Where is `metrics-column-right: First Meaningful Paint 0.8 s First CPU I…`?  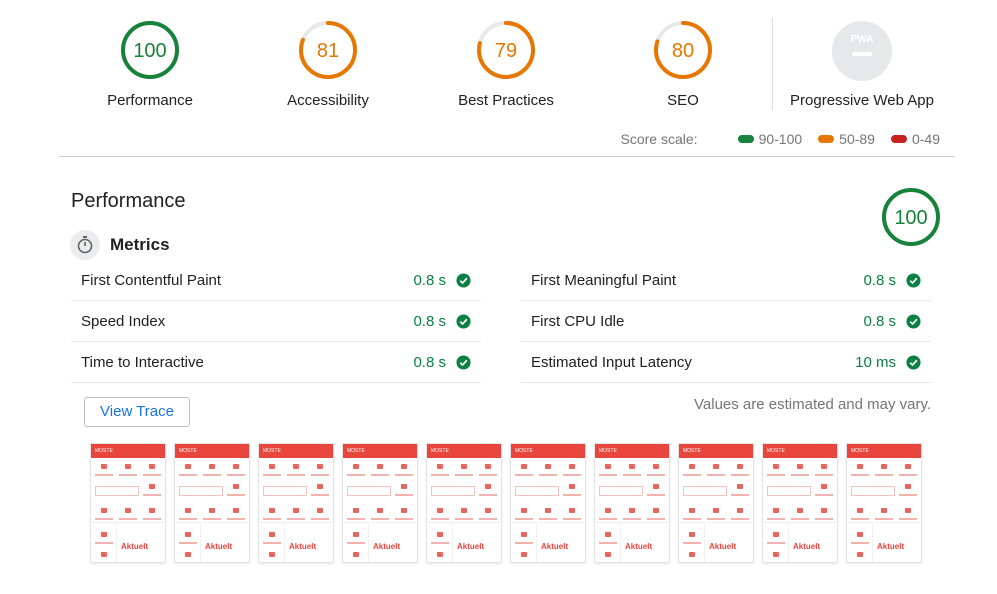
metrics-column-right: First Meaningful Paint 0.8 s First CPU I… is located at coordinates (726, 321).